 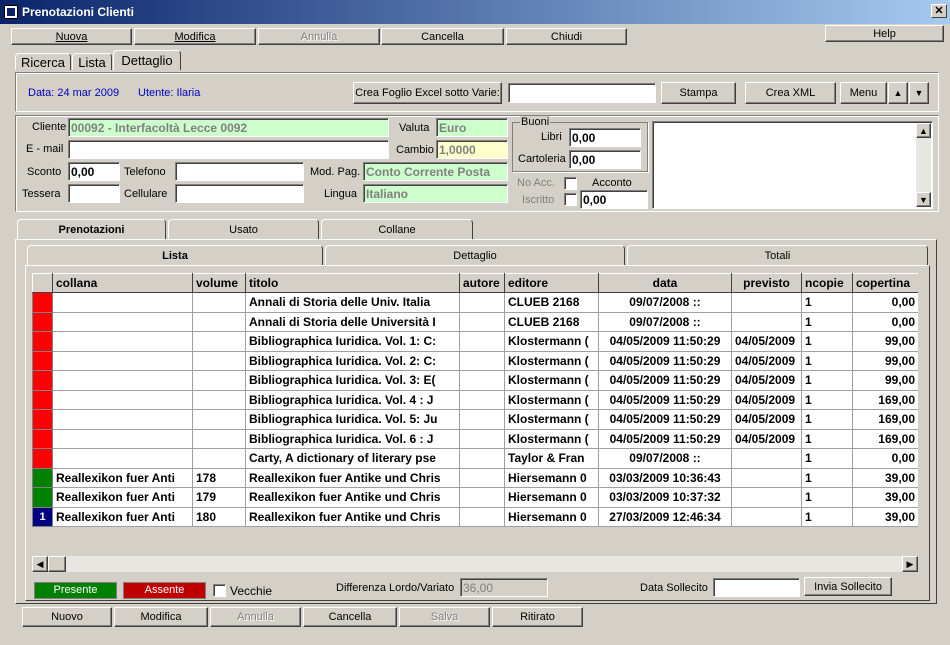 What do you see at coordinates (43, 61) in the screenshot?
I see `tab-ricerca: Ricerca` at bounding box center [43, 61].